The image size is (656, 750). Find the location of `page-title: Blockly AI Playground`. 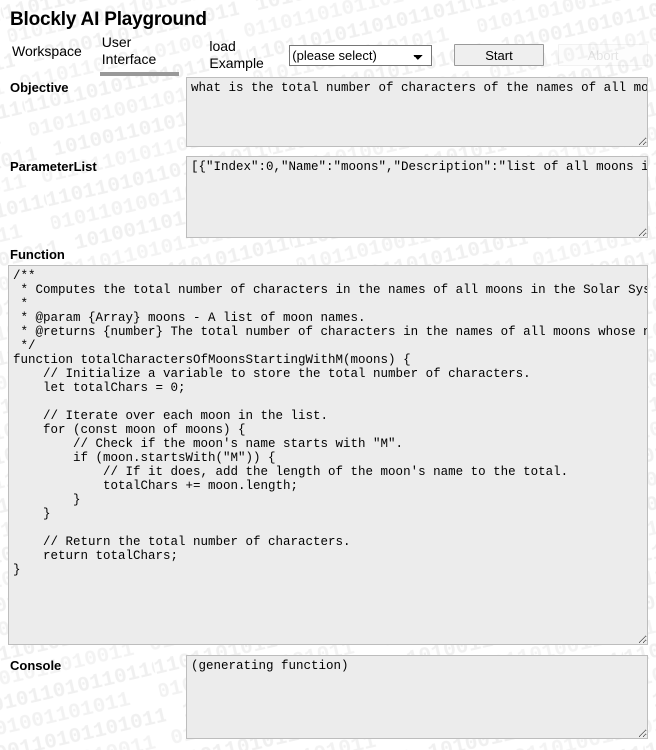

page-title: Blockly AI Playground is located at coordinates (108, 19).